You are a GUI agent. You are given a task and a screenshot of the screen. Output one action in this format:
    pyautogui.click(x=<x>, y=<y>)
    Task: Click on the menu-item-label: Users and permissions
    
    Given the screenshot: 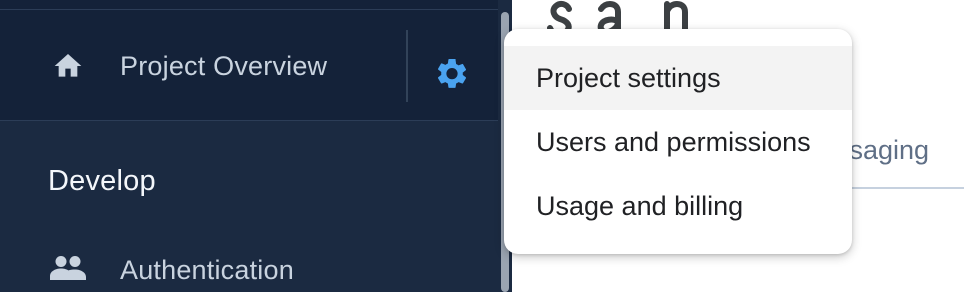 What is the action you would take?
    pyautogui.click(x=673, y=142)
    